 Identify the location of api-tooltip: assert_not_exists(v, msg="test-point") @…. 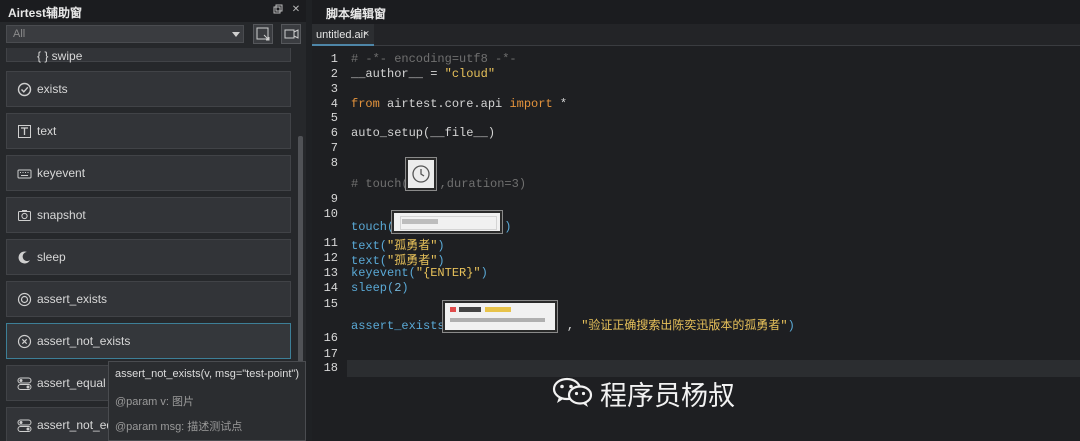
(207, 401).